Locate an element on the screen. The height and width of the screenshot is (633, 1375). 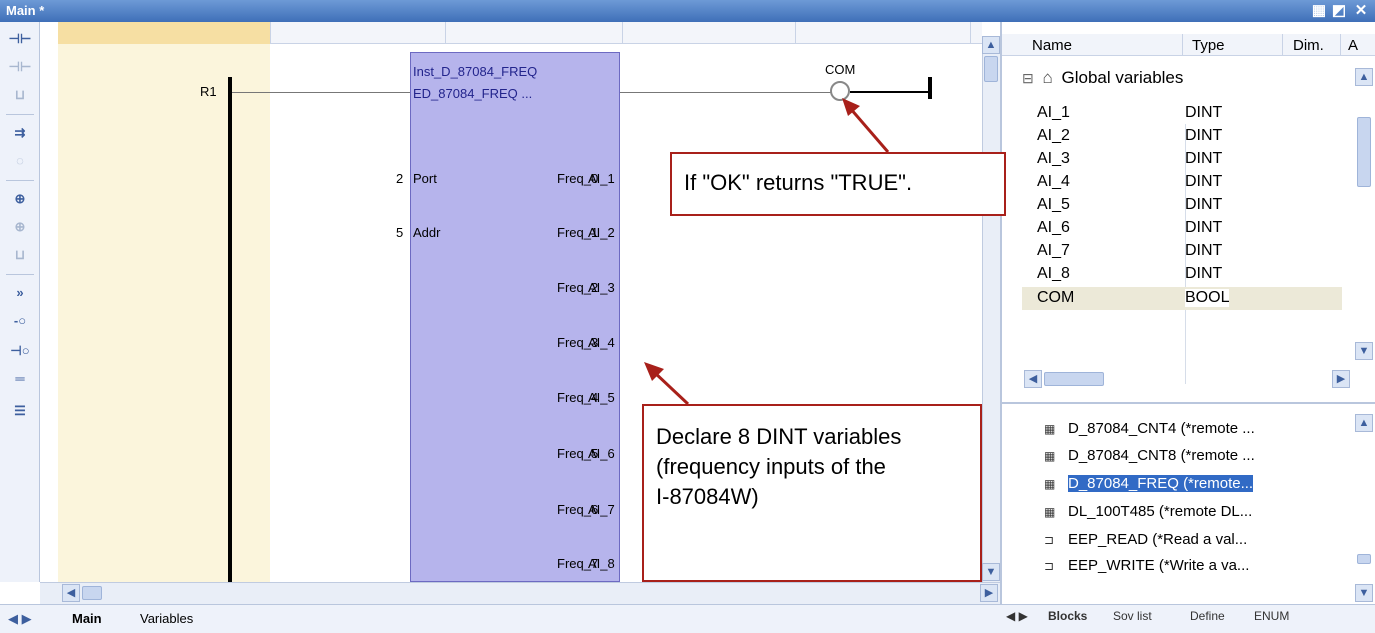
variable-row: AI_5 DINT is located at coordinates (1182, 205).